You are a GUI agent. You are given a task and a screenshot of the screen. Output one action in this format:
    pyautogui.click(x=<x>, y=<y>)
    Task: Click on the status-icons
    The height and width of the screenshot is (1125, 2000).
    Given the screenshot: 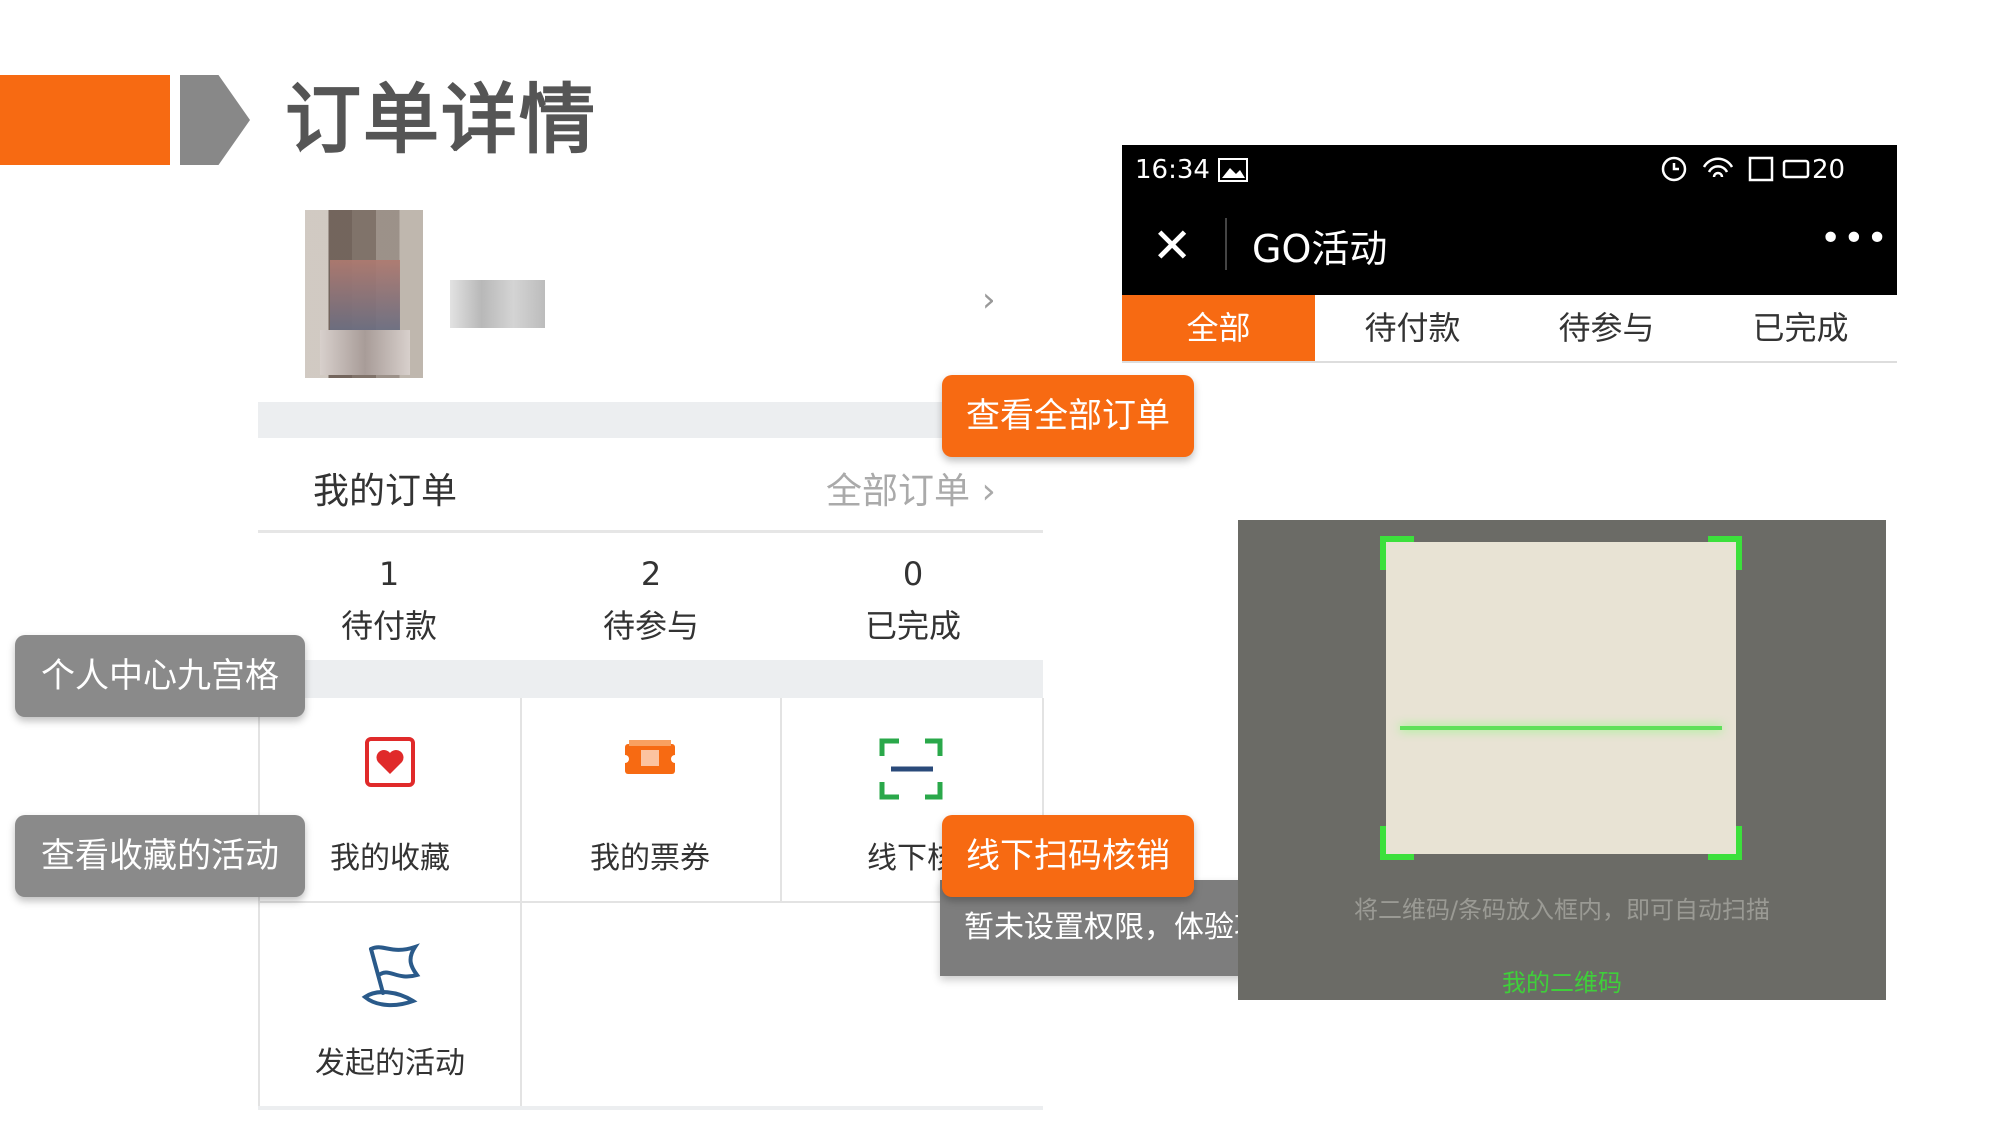 What is the action you would take?
    pyautogui.click(x=1735, y=171)
    